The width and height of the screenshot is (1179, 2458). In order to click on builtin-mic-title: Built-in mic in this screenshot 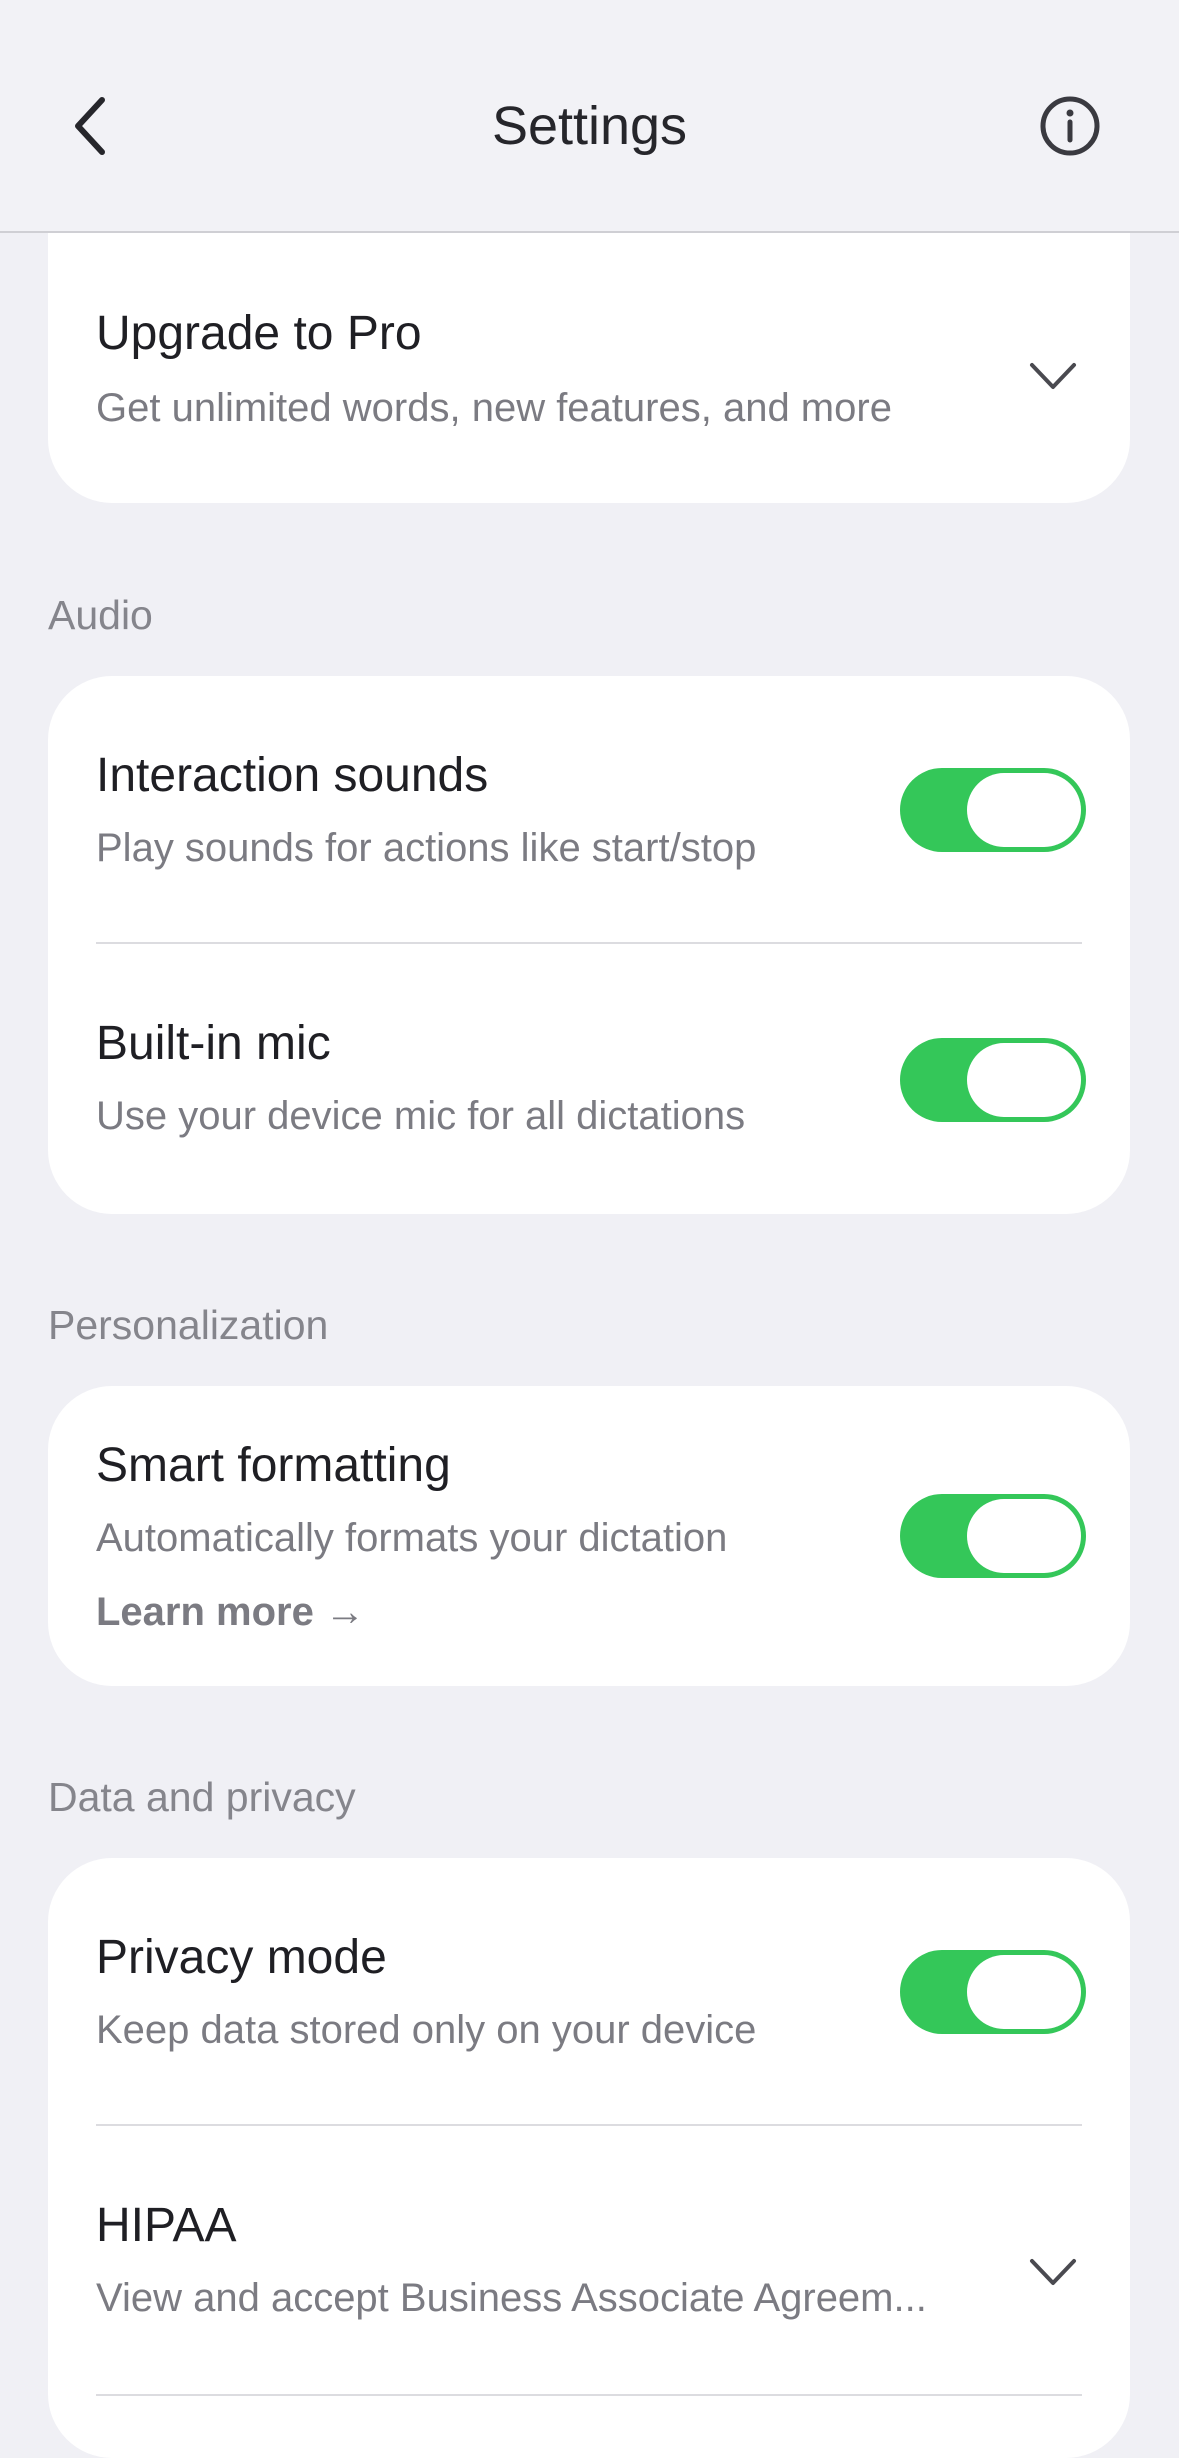, I will do `click(213, 1043)`.